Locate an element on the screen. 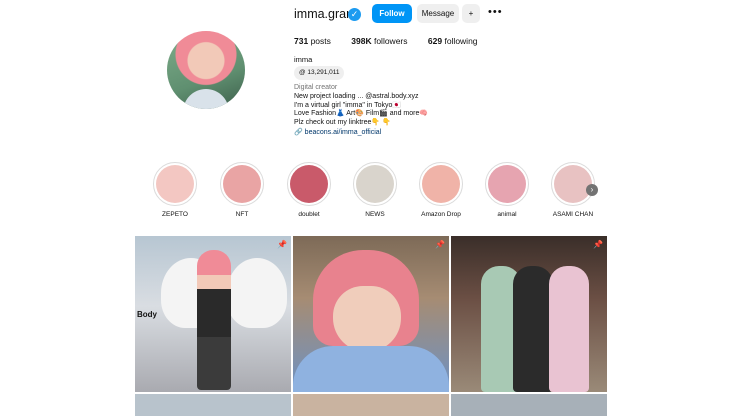 This screenshot has width=740, height=416. profile-full-name: imma is located at coordinates (303, 59).